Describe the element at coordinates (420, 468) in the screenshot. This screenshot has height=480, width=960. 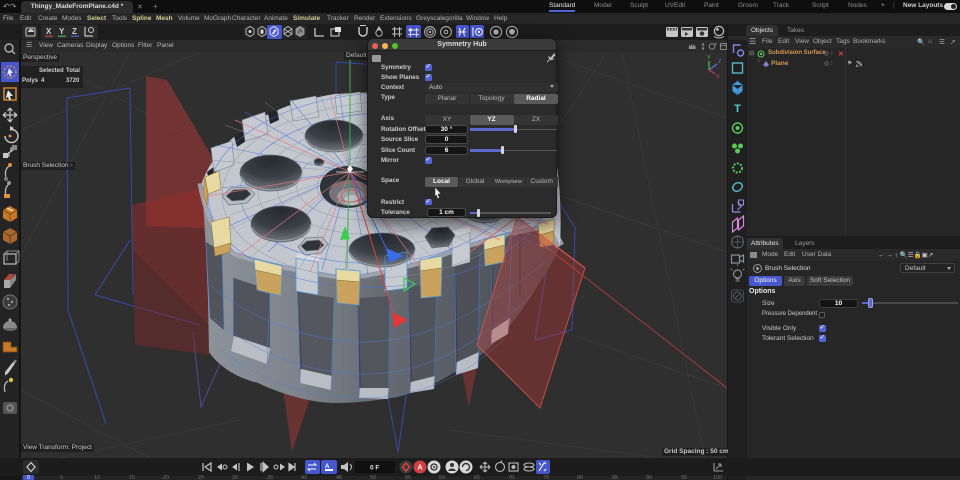
I see `svg-text: A` at that location.